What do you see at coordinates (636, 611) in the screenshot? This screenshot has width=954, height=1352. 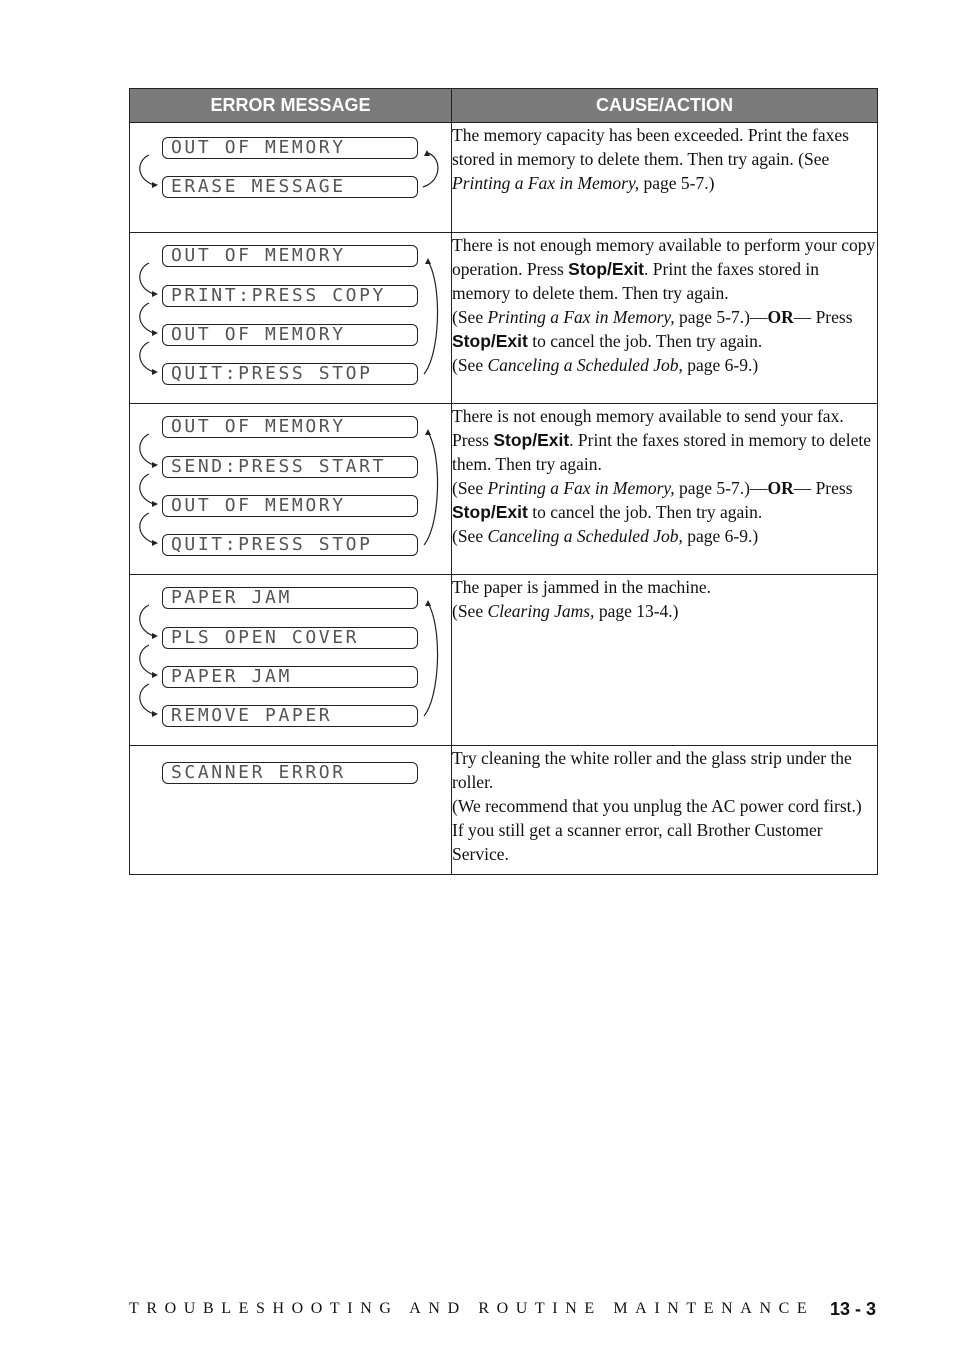 I see `cause-text: page 13-4.)` at bounding box center [636, 611].